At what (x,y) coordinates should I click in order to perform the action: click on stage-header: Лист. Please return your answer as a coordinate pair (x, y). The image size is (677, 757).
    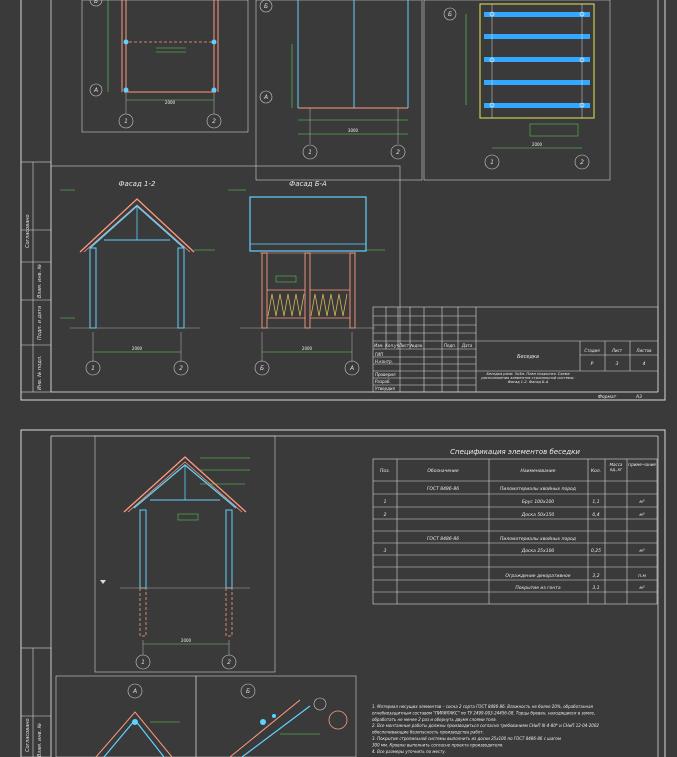
    Looking at the image, I should click on (617, 350).